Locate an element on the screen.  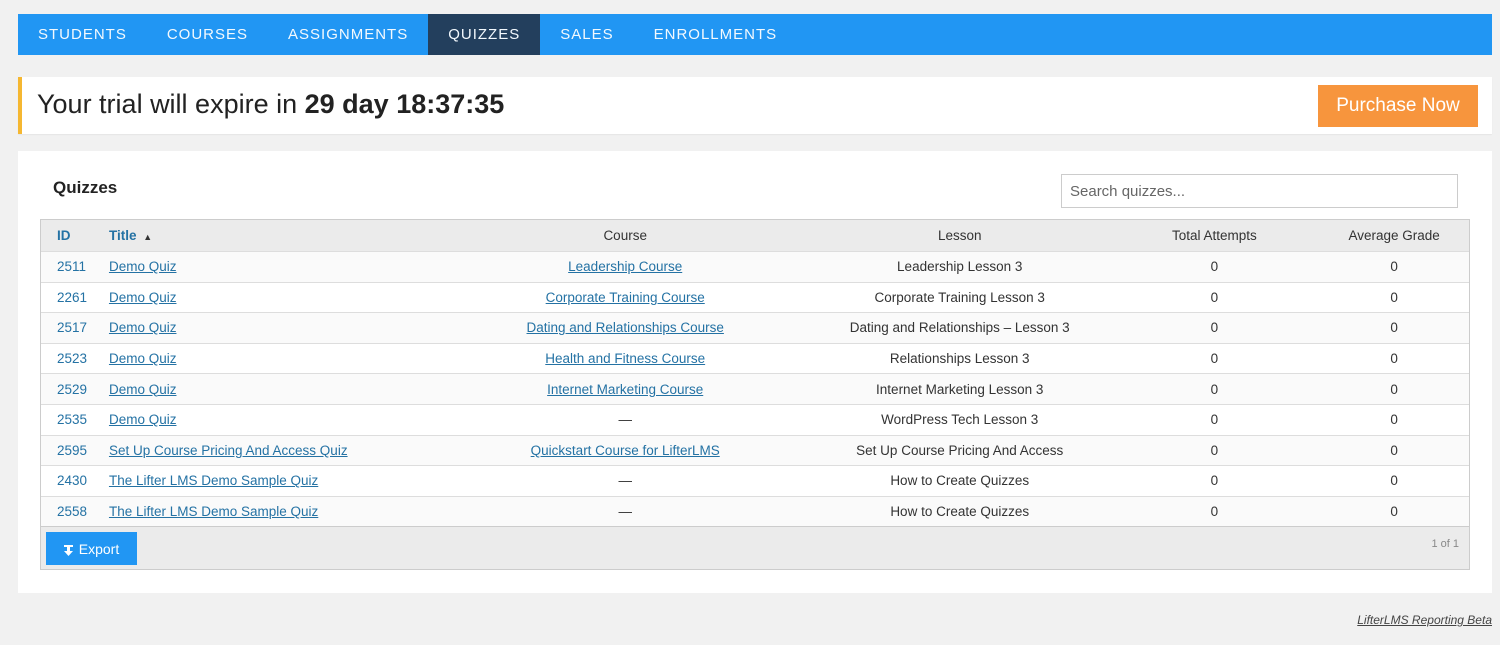
cell-lesson: Leadership Lesson 3 is located at coordinates (960, 267).